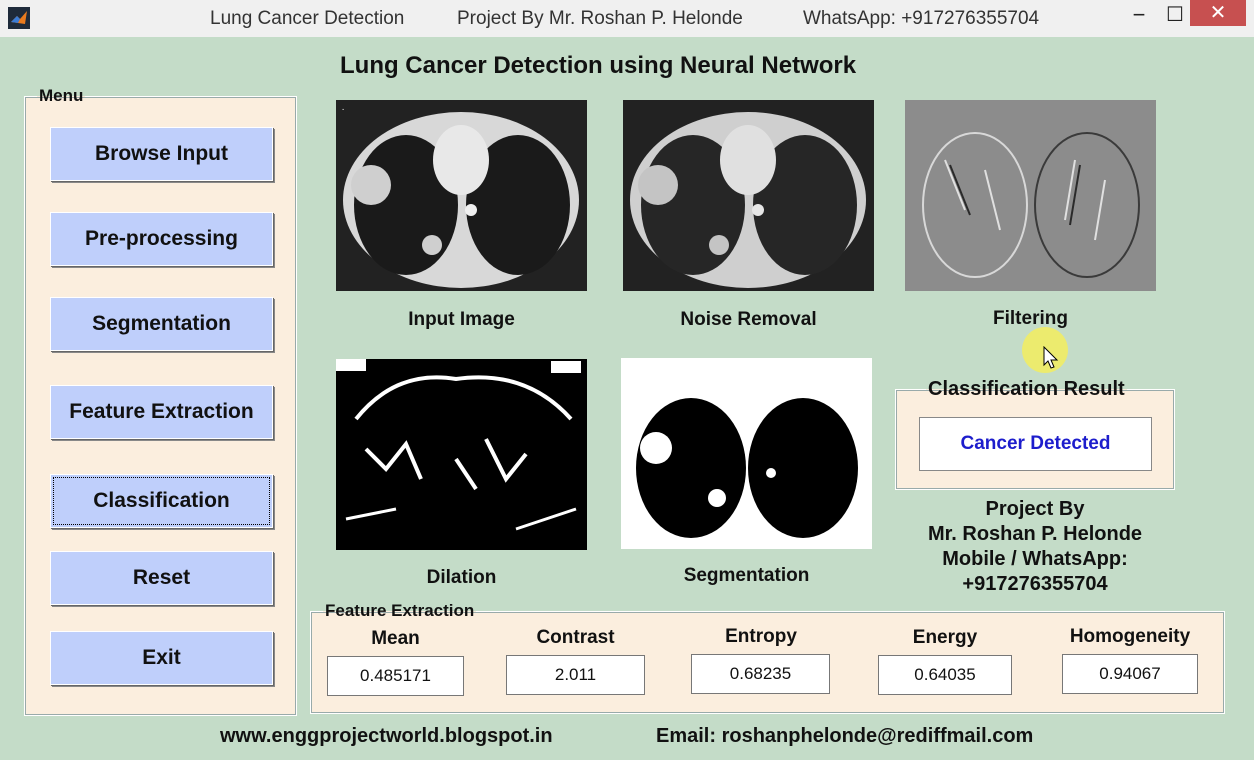 This screenshot has width=1254, height=760. Describe the element at coordinates (400, 610) in the screenshot. I see `feature-extraction-legend: Feature Extraction` at that location.